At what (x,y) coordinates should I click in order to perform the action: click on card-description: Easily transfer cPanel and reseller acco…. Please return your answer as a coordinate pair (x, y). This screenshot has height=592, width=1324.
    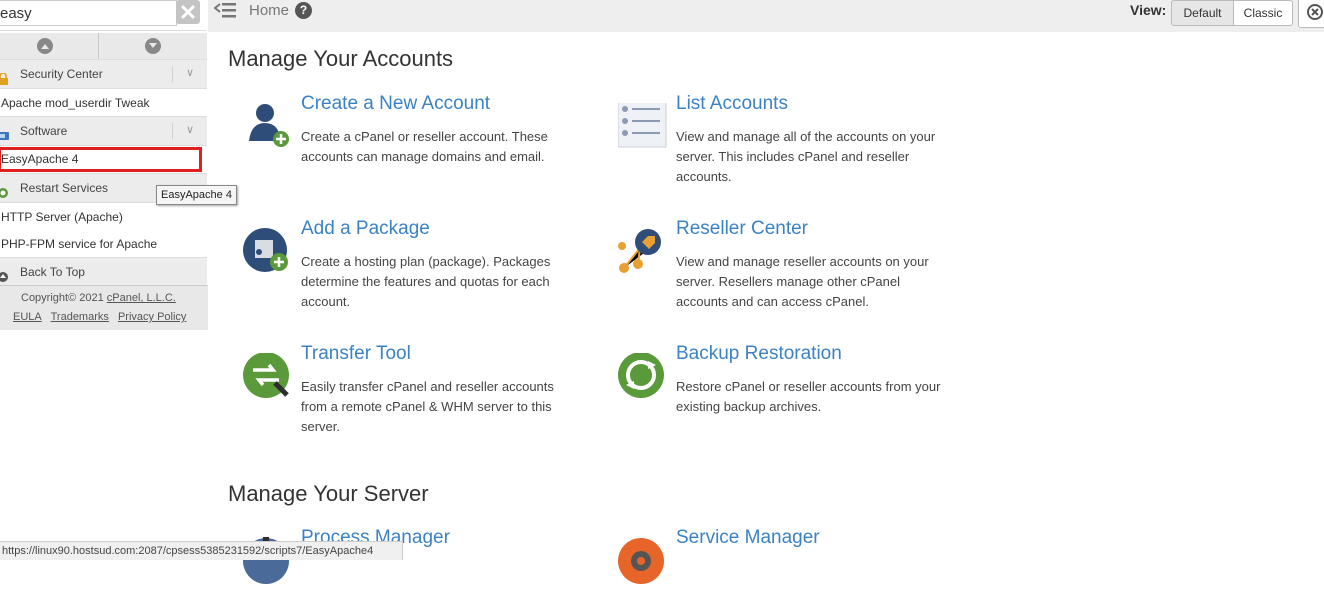
    Looking at the image, I should click on (427, 406).